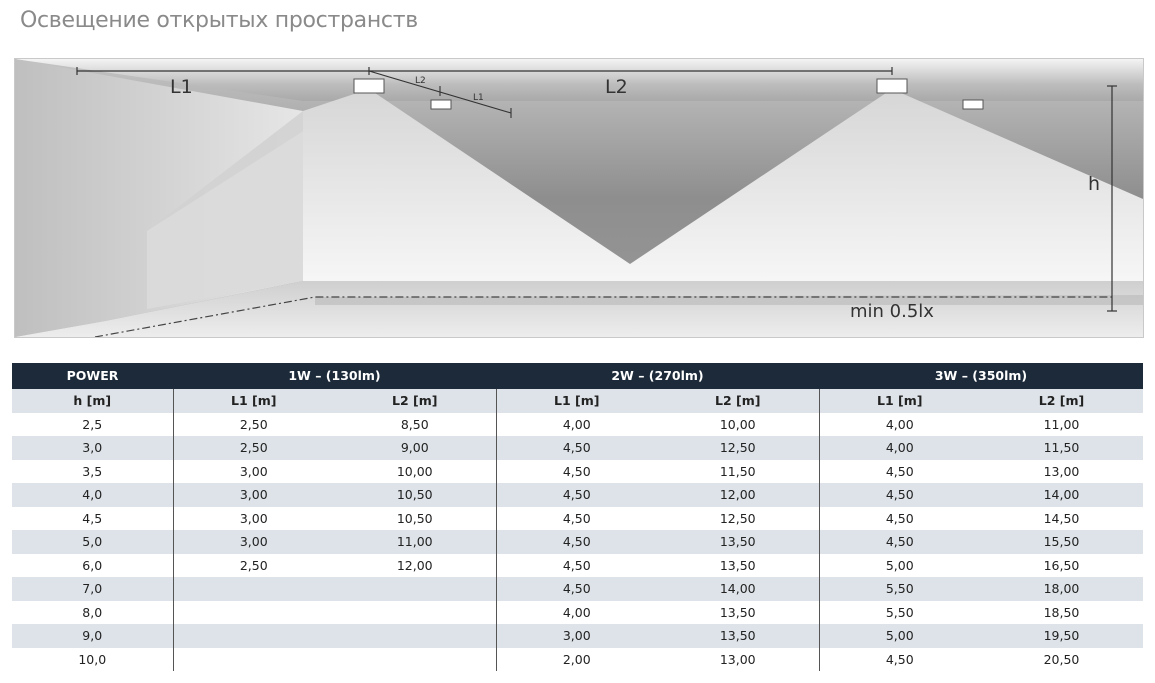 This screenshot has width=1155, height=683. Describe the element at coordinates (219, 20) in the screenshot. I see `page-title: Освещение открытых пространств` at that location.